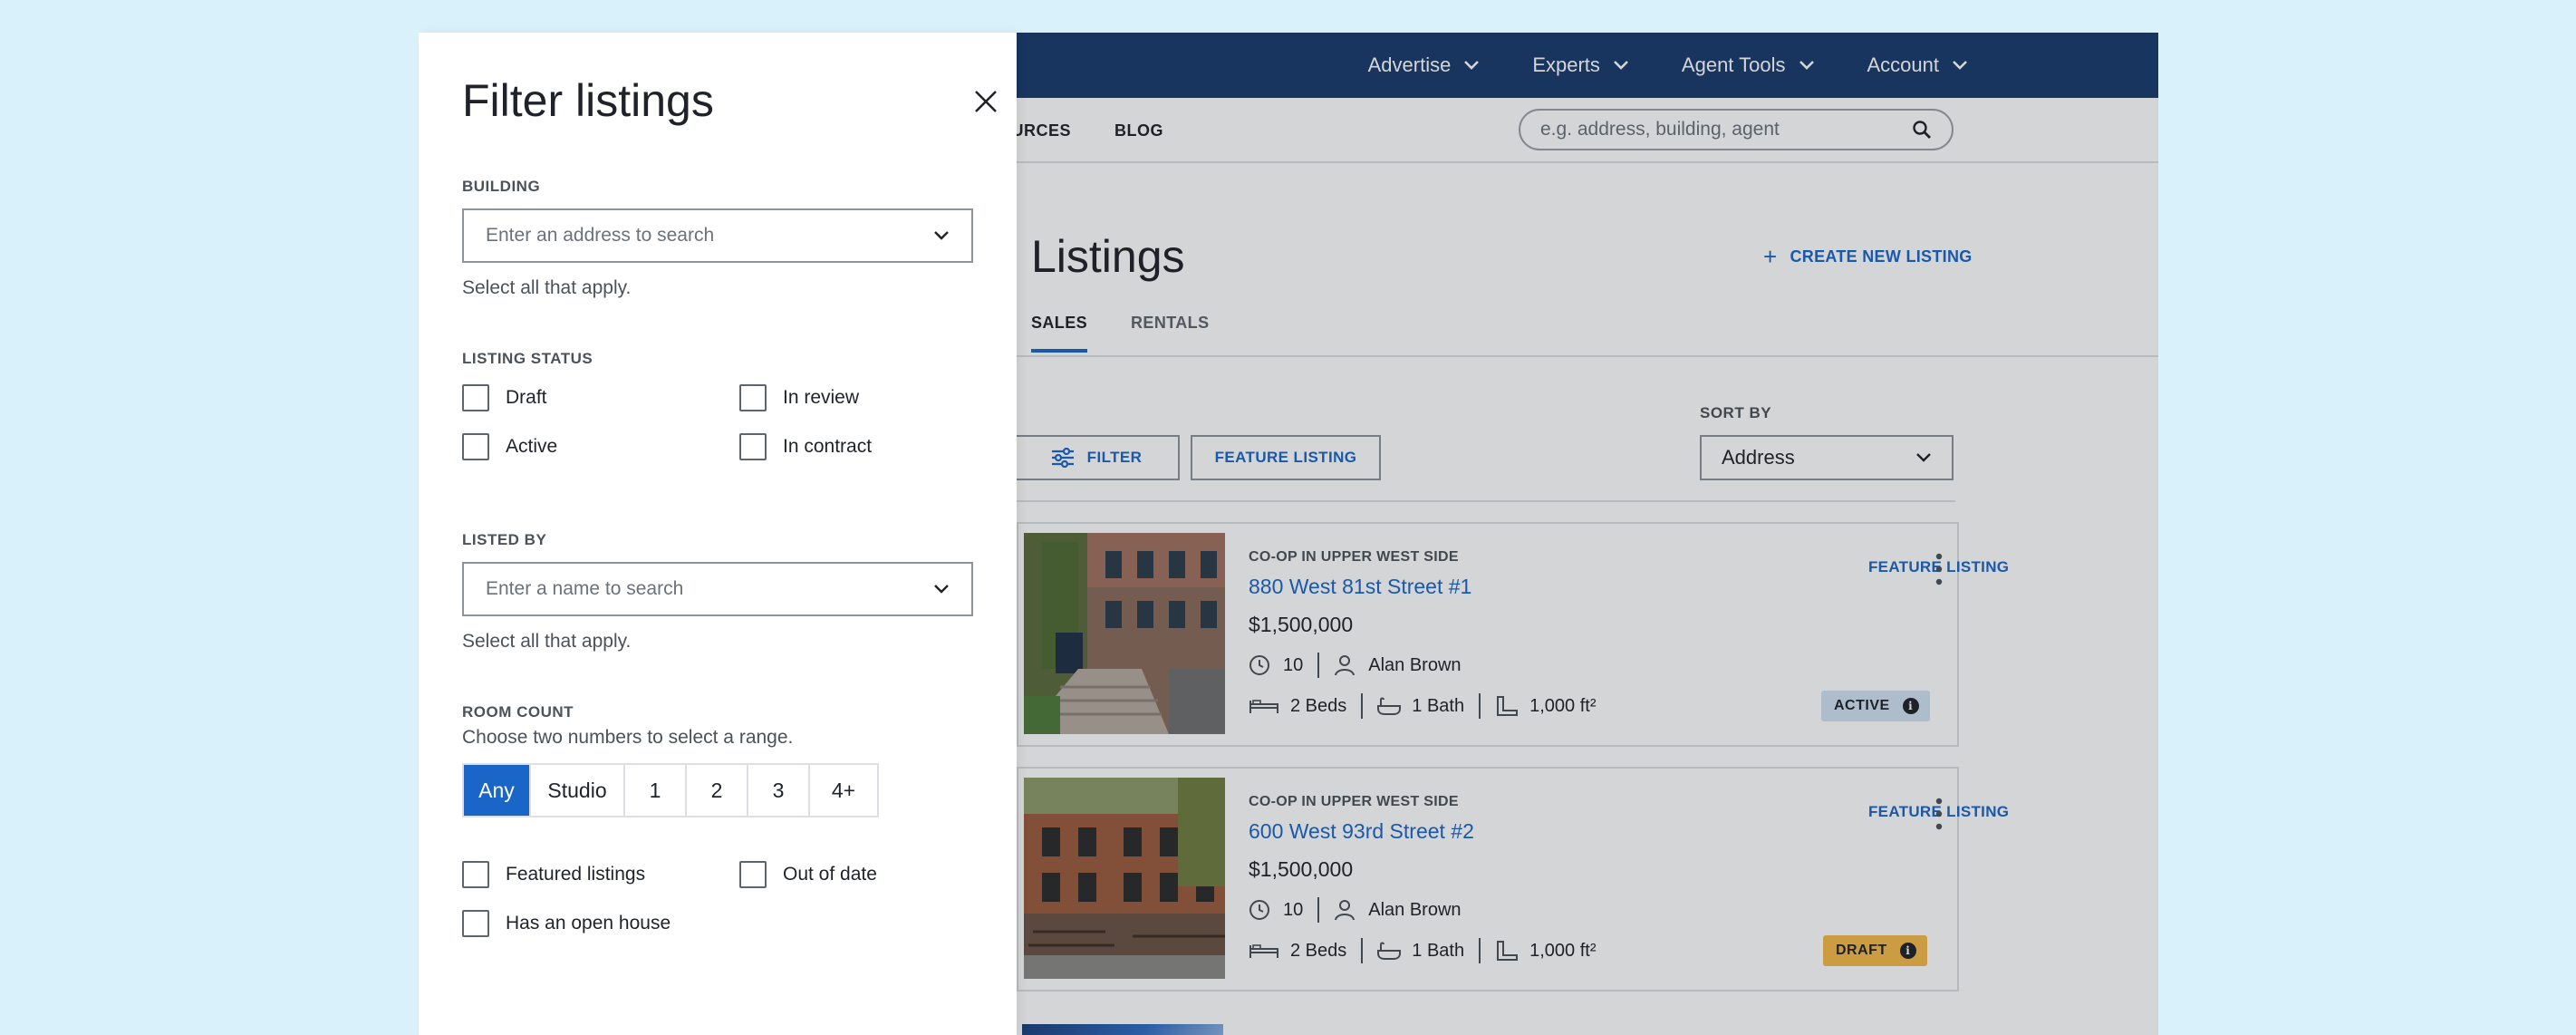  I want to click on close-icon, so click(986, 101).